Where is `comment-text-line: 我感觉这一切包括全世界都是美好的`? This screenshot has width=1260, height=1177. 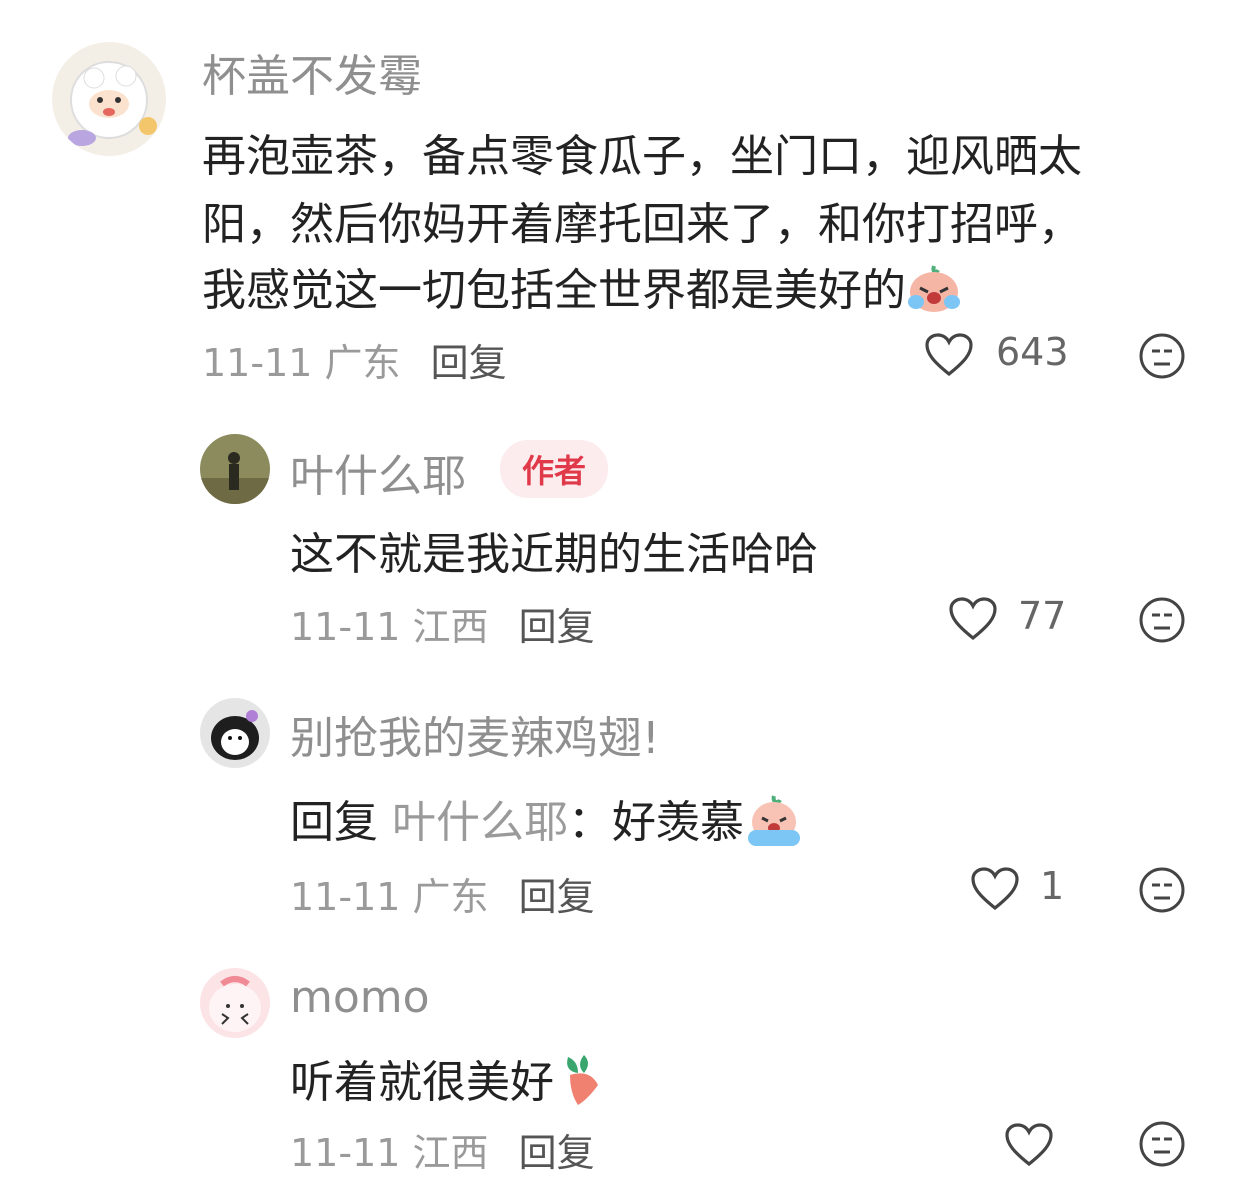 comment-text-line: 我感觉这一切包括全世界都是美好的 is located at coordinates (582, 289).